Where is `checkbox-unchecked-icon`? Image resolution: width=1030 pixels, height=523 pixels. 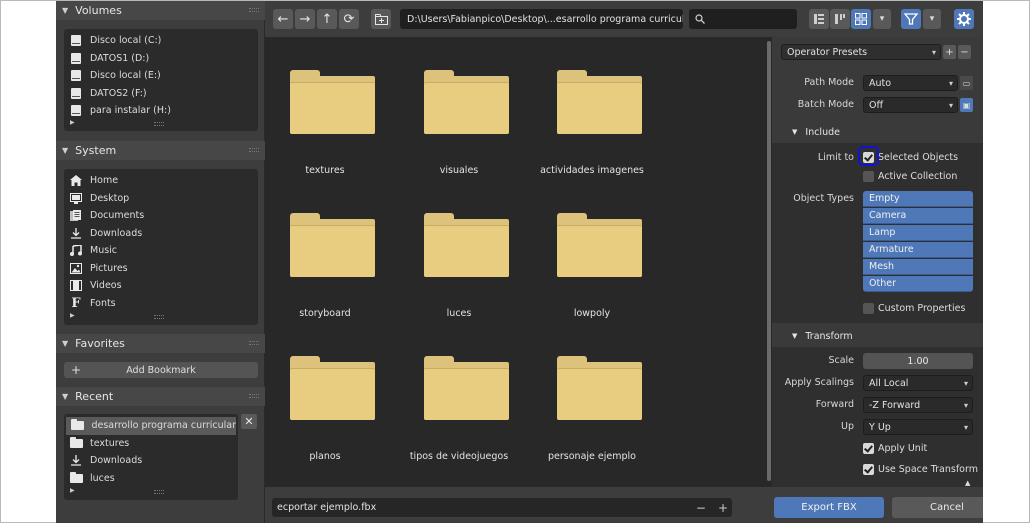 checkbox-unchecked-icon is located at coordinates (868, 308).